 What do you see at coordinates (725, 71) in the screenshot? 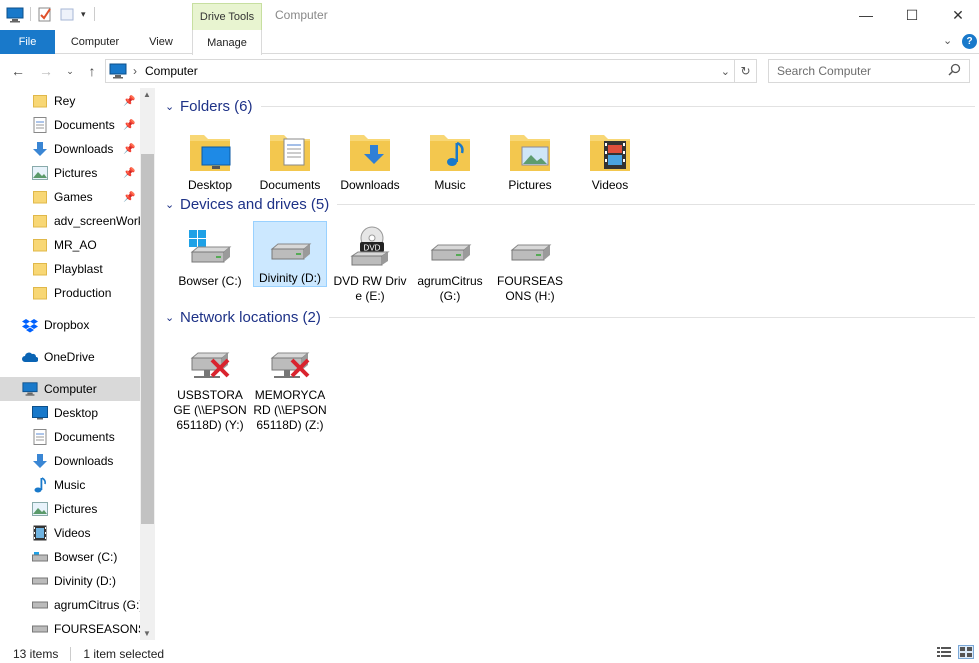
I see `address-dropdown-icon: ⌄` at bounding box center [725, 71].